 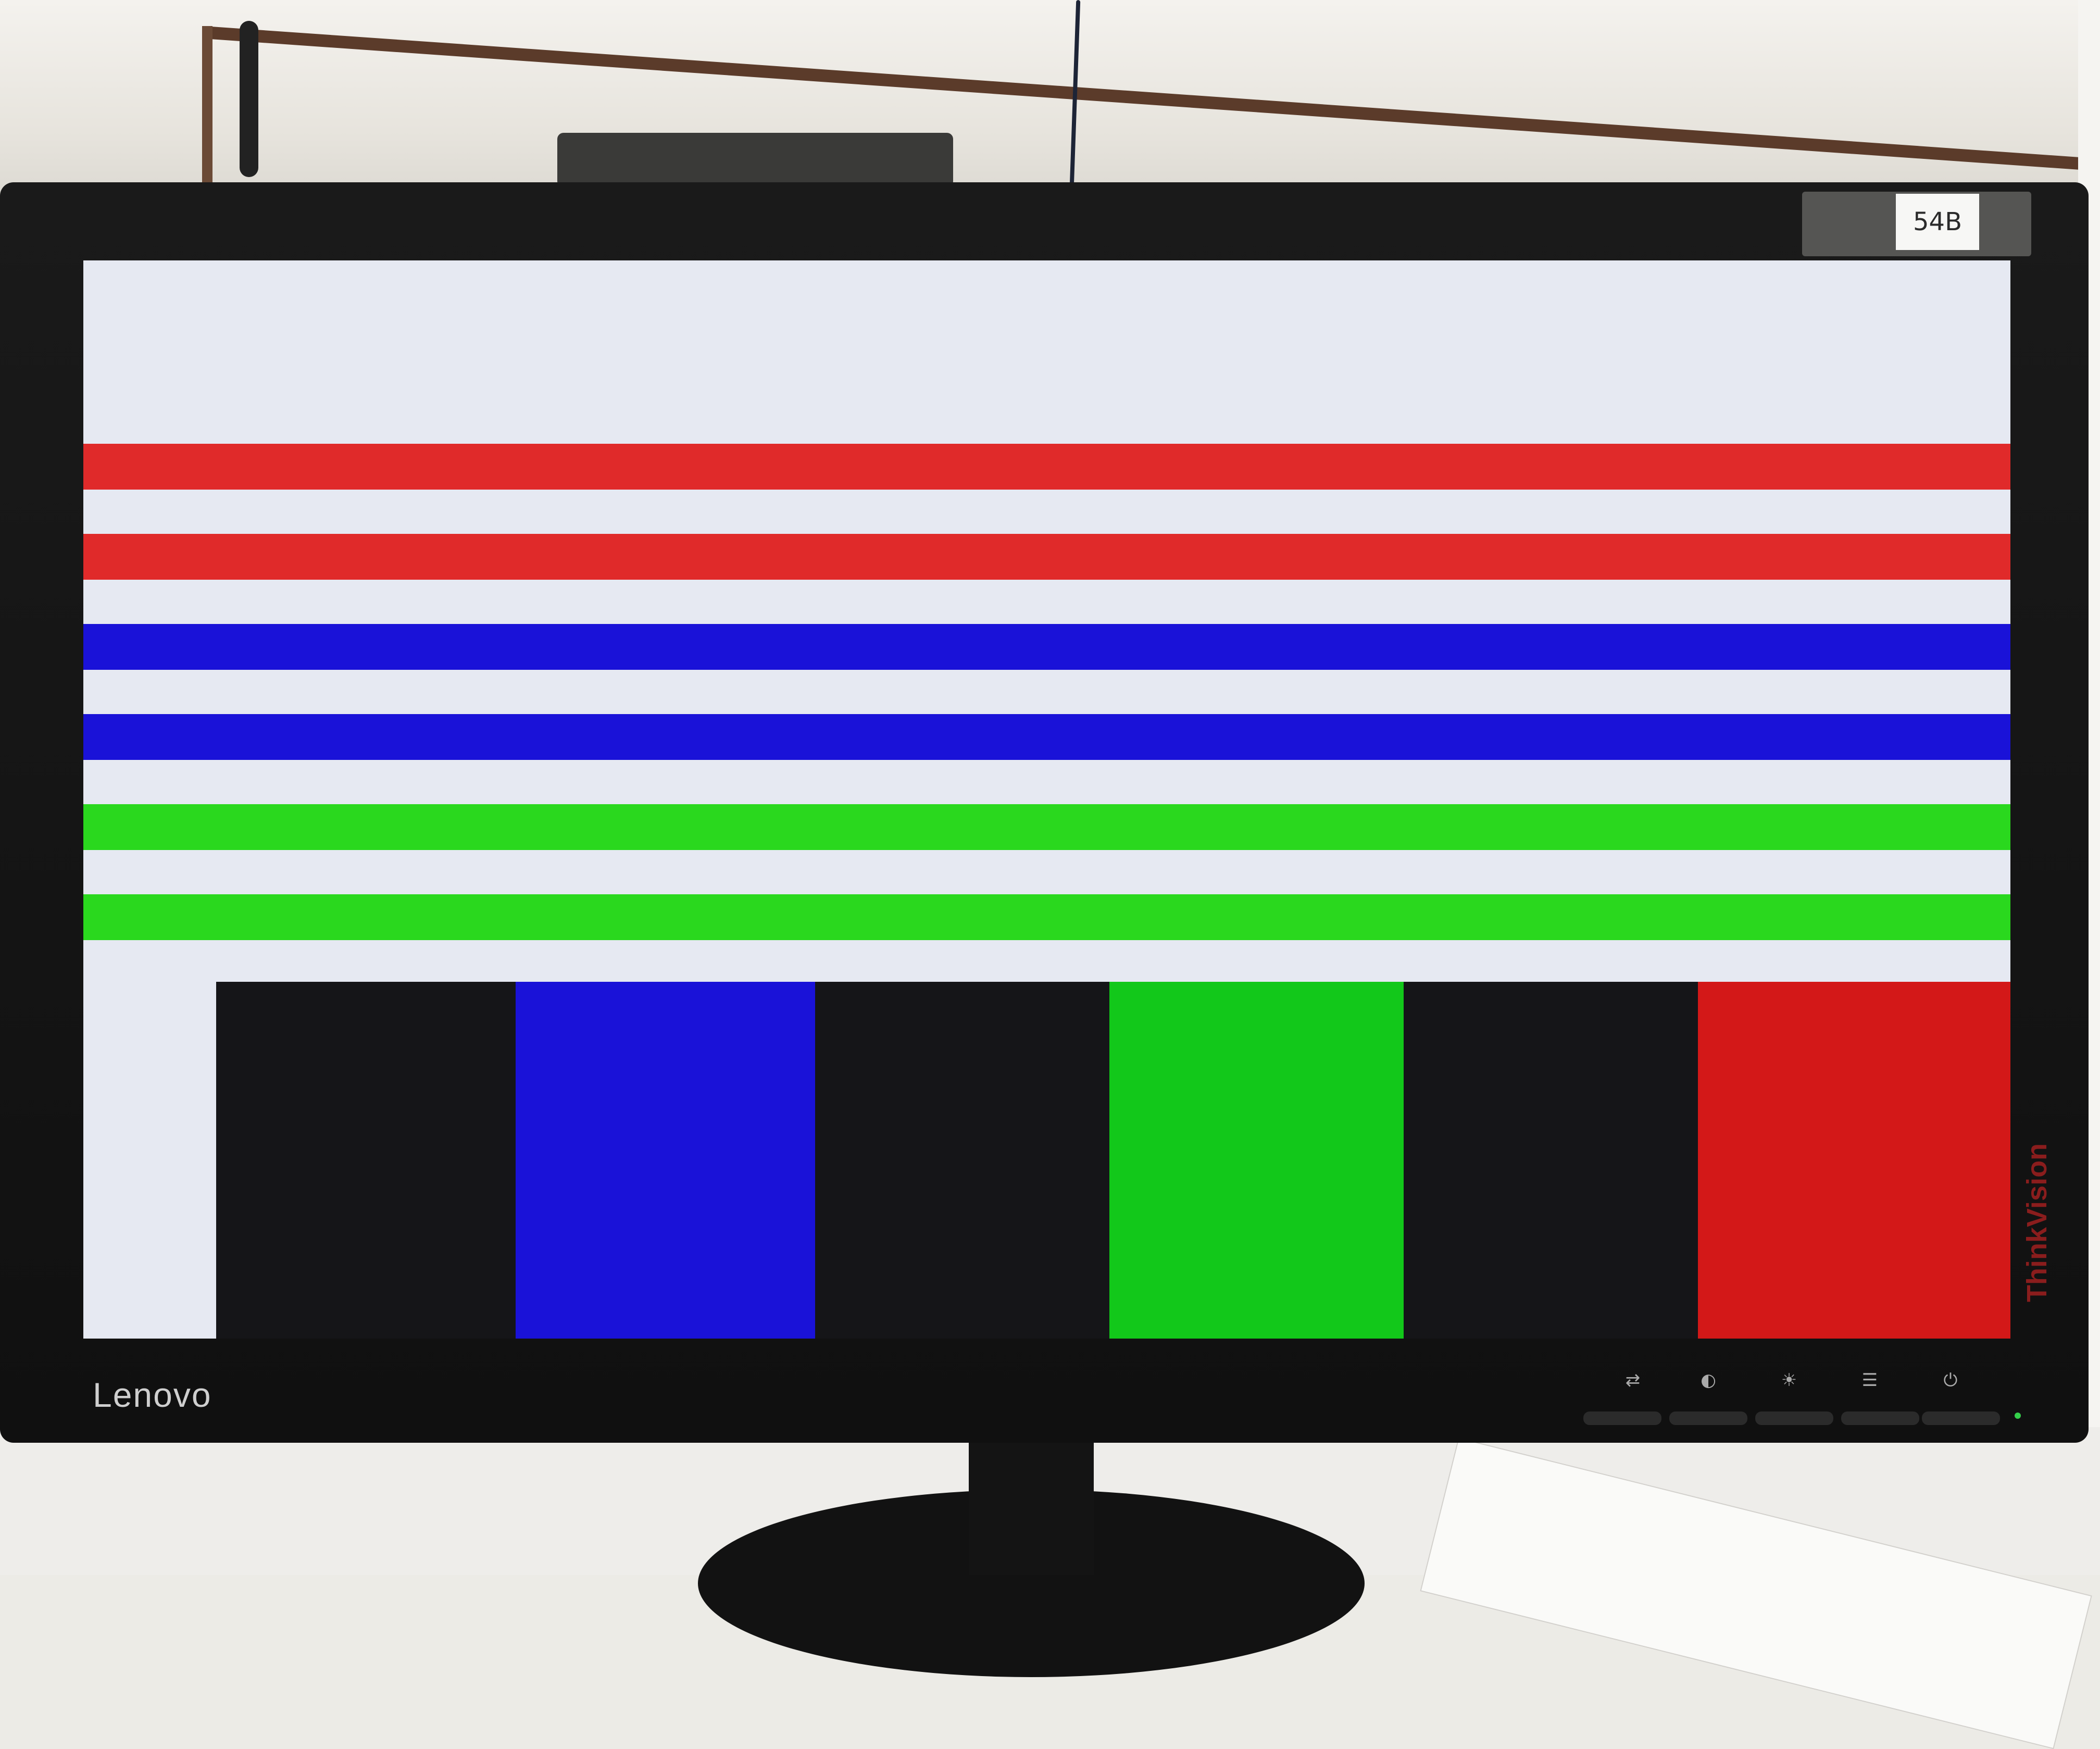 What do you see at coordinates (1031, 1501) in the screenshot?
I see `monitor-stand-neck` at bounding box center [1031, 1501].